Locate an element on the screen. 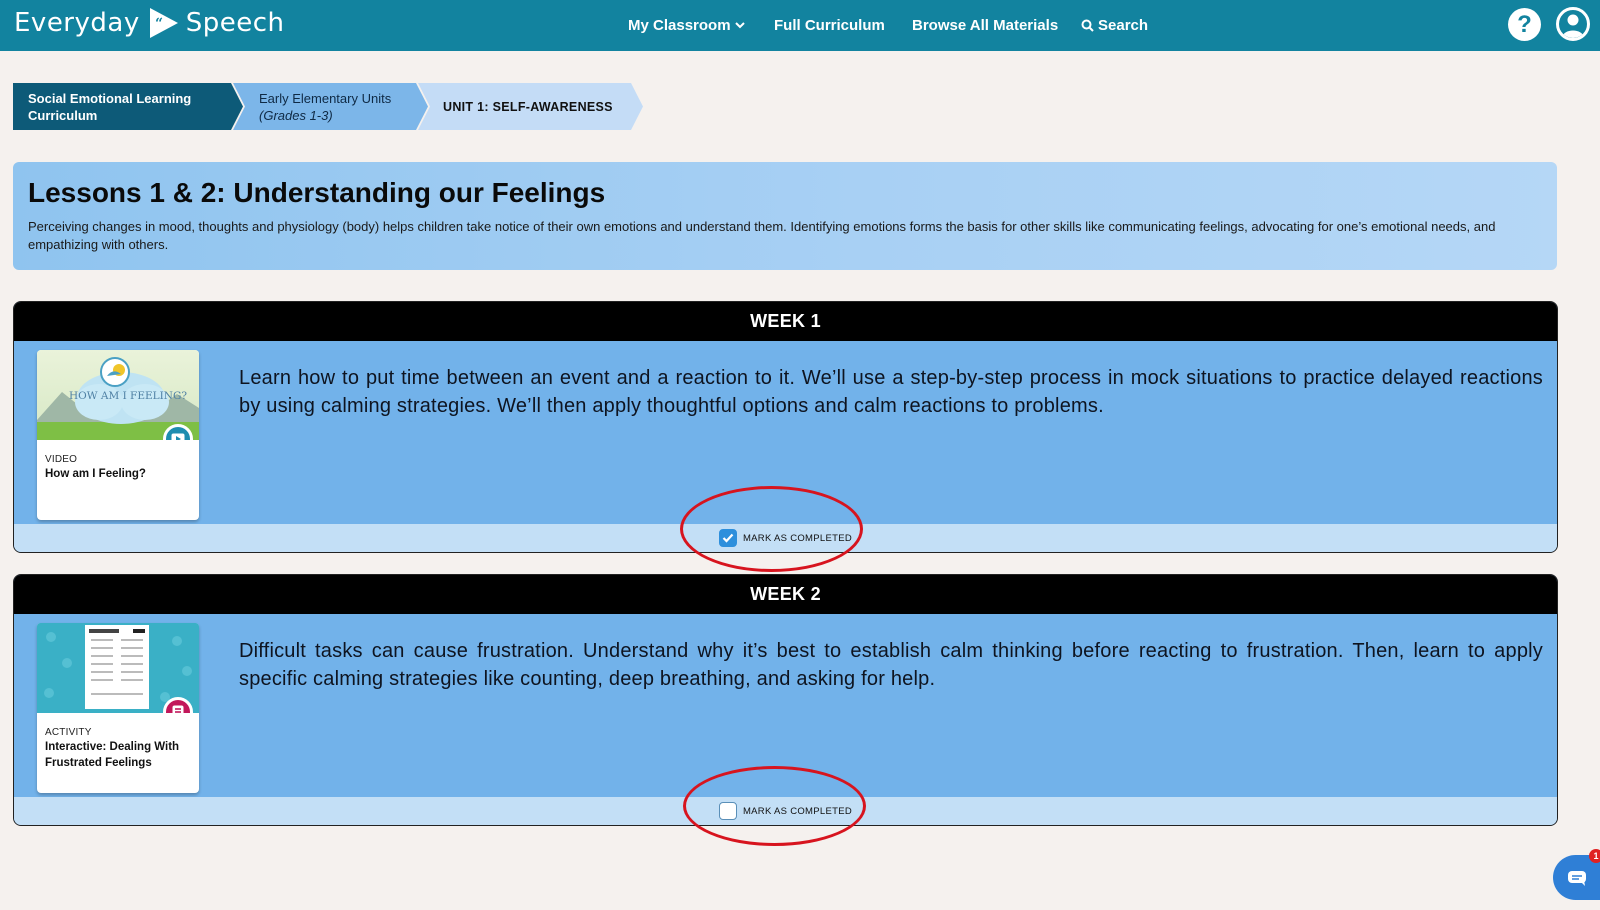 This screenshot has width=1600, height=910. nav-browse-all-label: Browse All Materials is located at coordinates (985, 25).